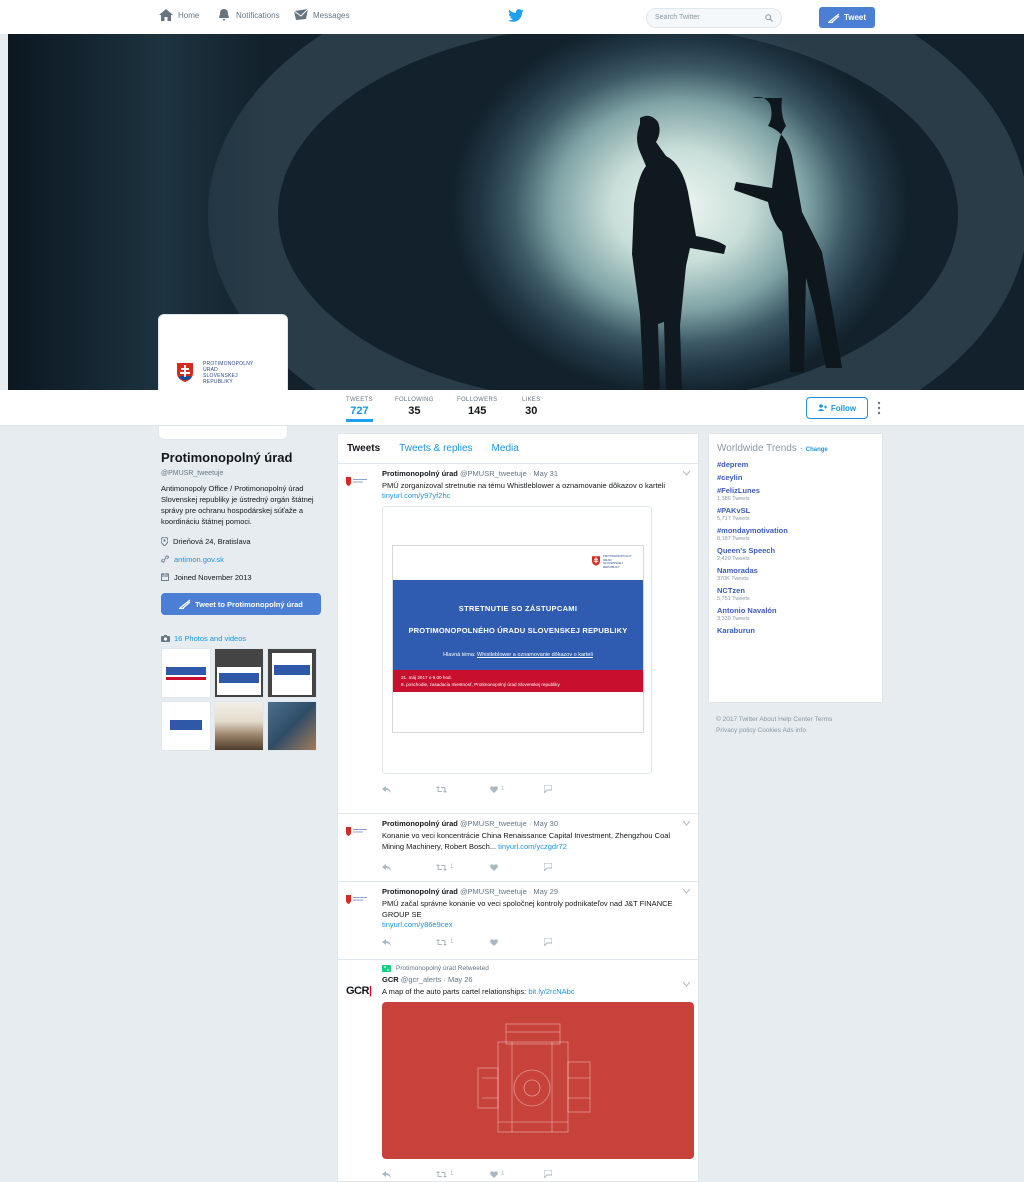  What do you see at coordinates (421, 979) in the screenshot?
I see `tweet-author-handle: @gcr_alerts` at bounding box center [421, 979].